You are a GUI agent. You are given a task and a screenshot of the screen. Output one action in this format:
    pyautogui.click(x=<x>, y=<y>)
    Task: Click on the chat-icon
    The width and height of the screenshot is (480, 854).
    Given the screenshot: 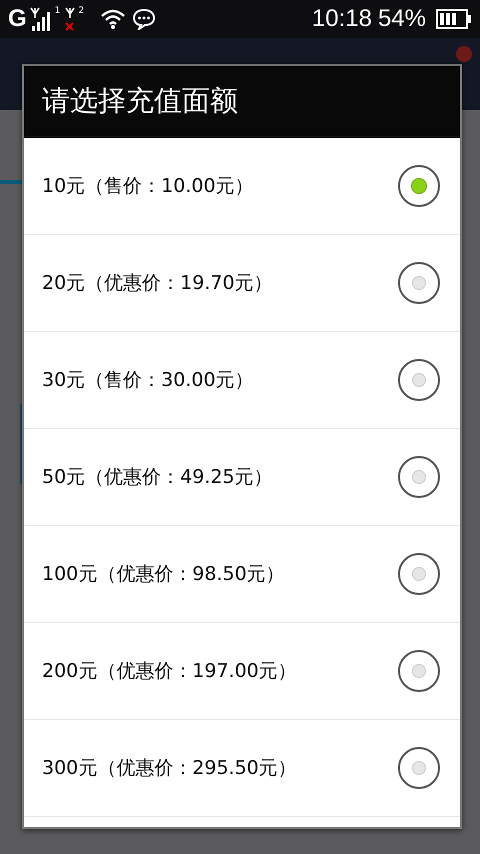 What is the action you would take?
    pyautogui.click(x=144, y=19)
    